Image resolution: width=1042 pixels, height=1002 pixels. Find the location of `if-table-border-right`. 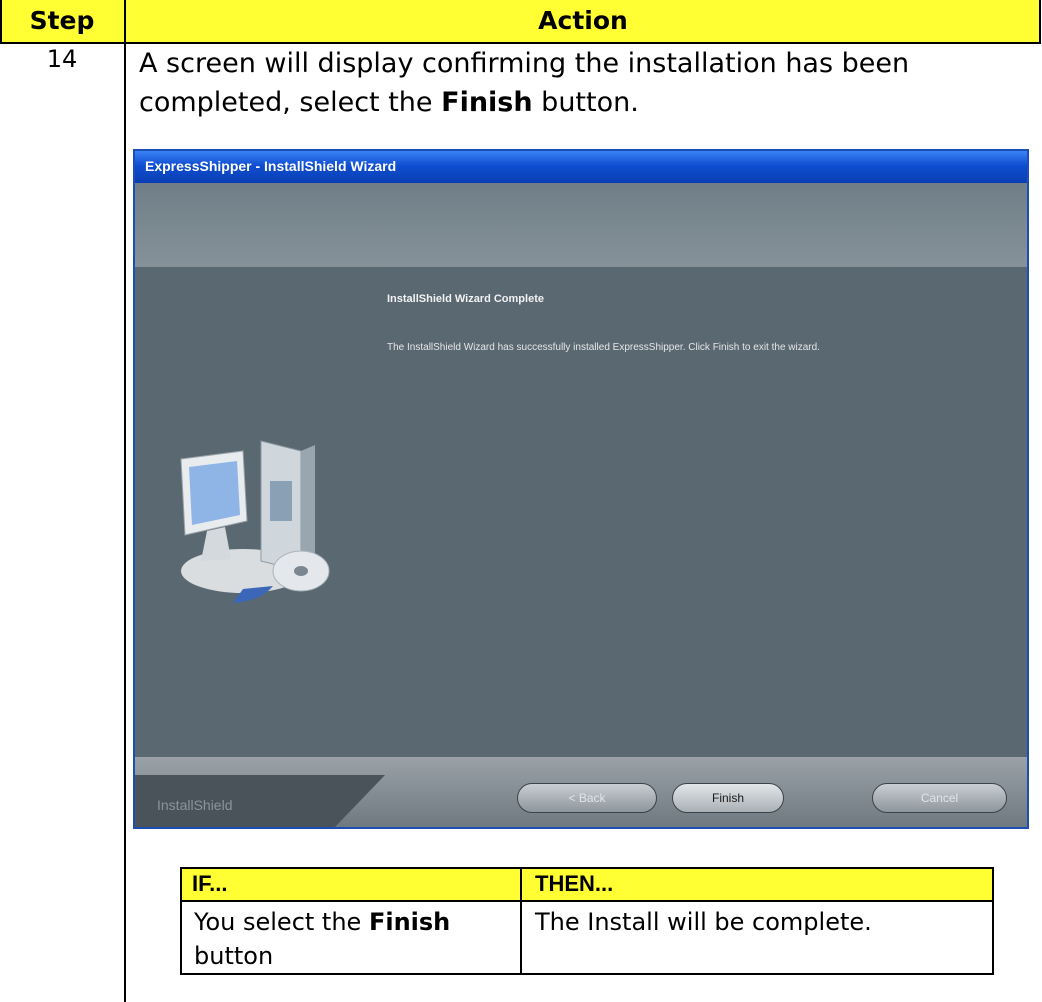

if-table-border-right is located at coordinates (993, 921).